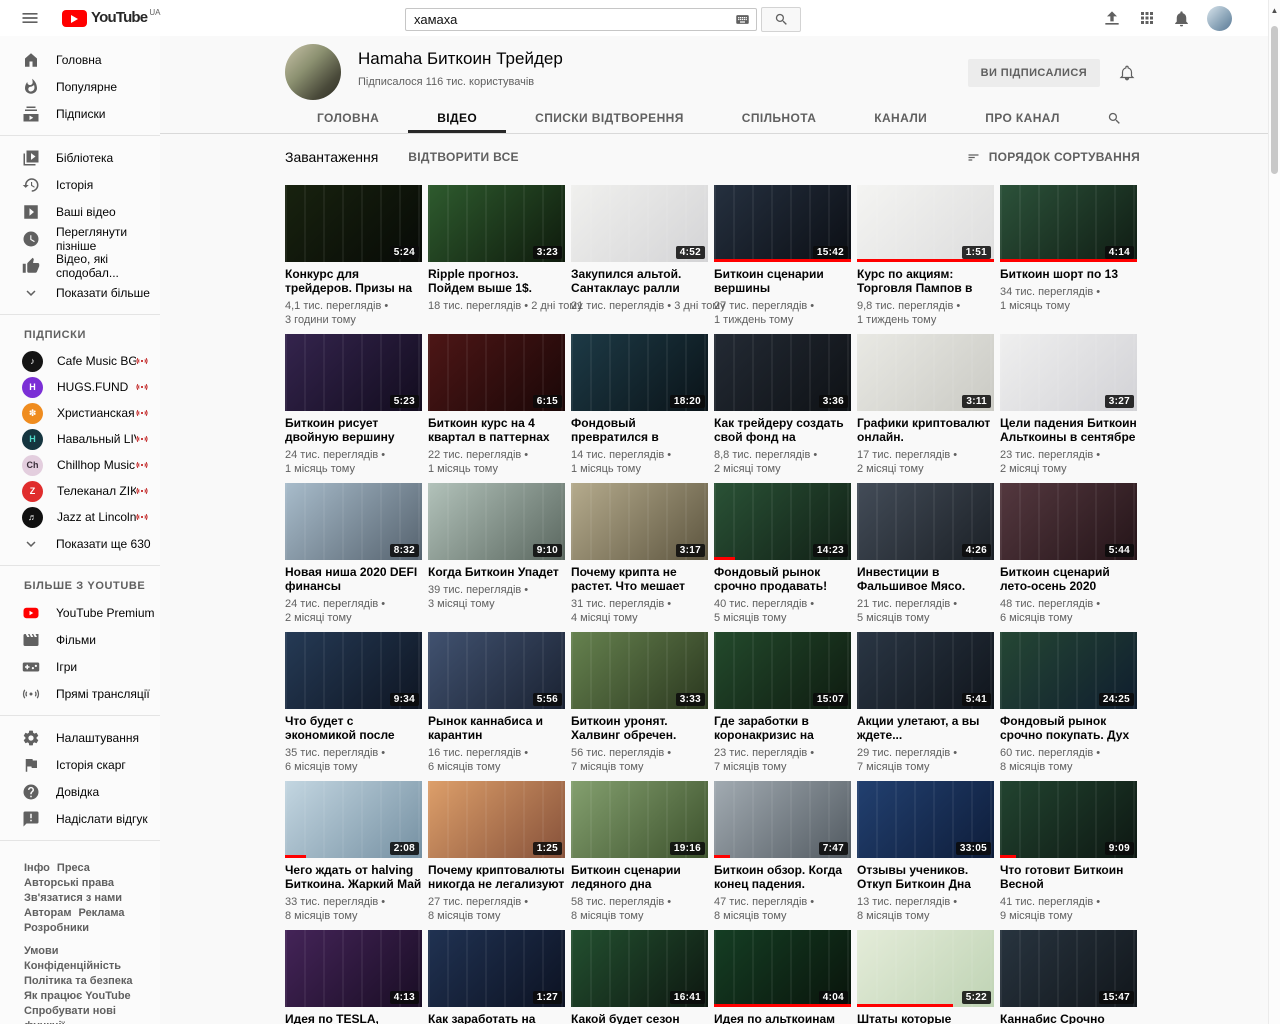 The image size is (1280, 1024). I want to click on tab-community: СПІЛЬНОТА, so click(779, 118).